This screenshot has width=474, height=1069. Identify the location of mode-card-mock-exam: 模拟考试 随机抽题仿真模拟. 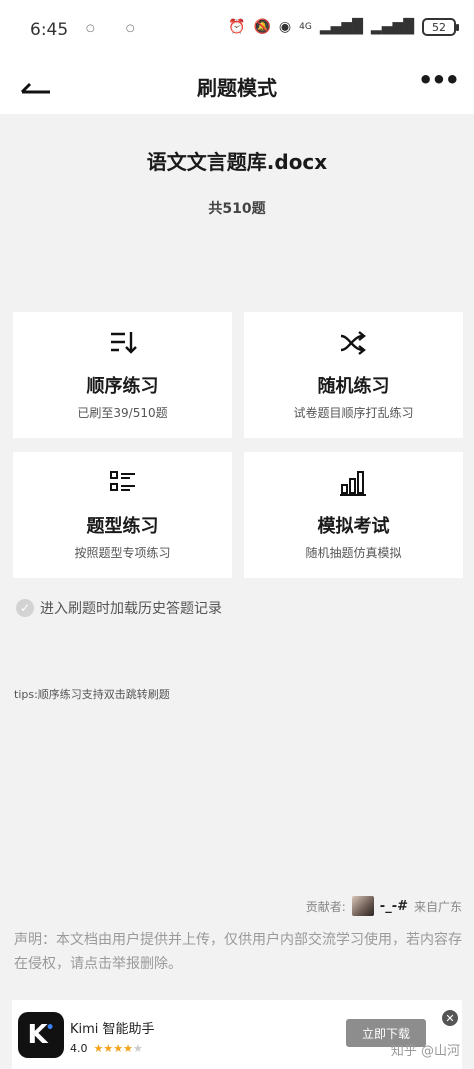
(353, 515).